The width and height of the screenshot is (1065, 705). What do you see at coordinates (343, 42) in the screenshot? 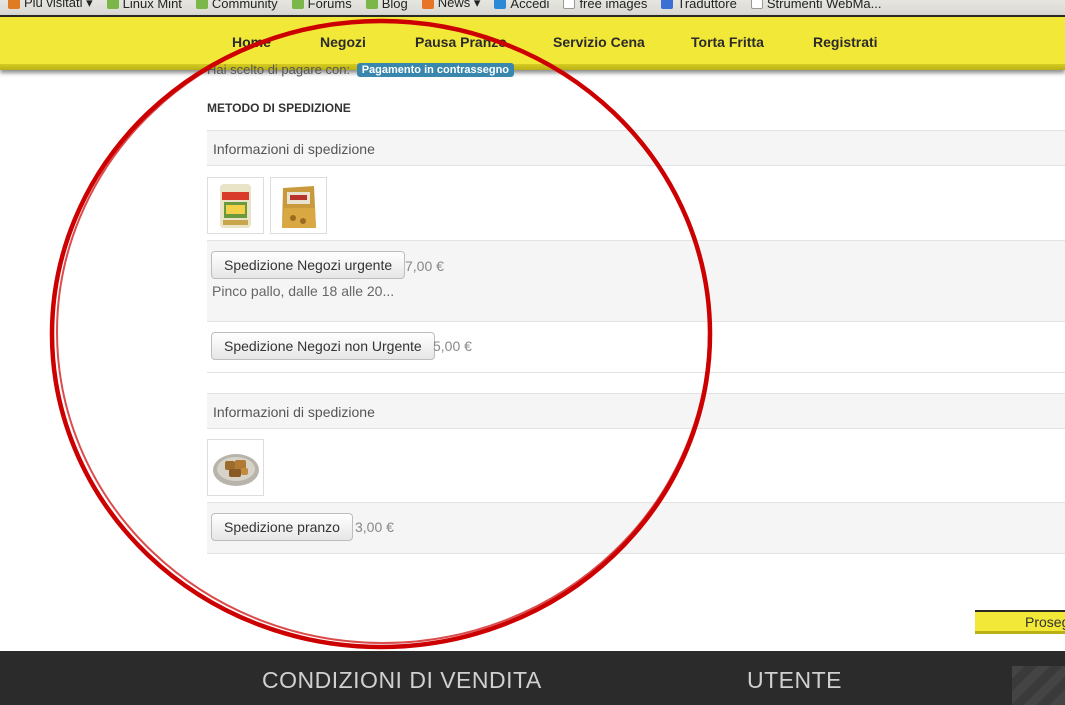
I see `nav-negozi: Negozi` at bounding box center [343, 42].